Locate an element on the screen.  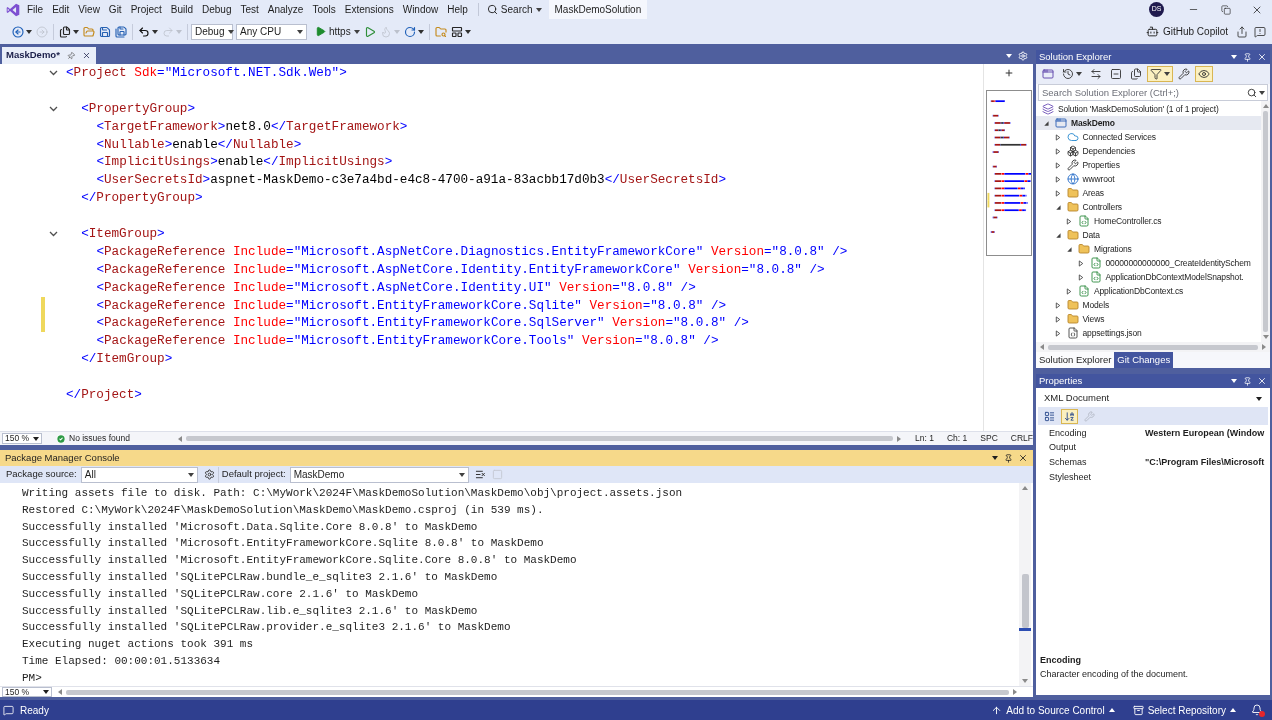
menu-item: Window is located at coordinates (420, 9).